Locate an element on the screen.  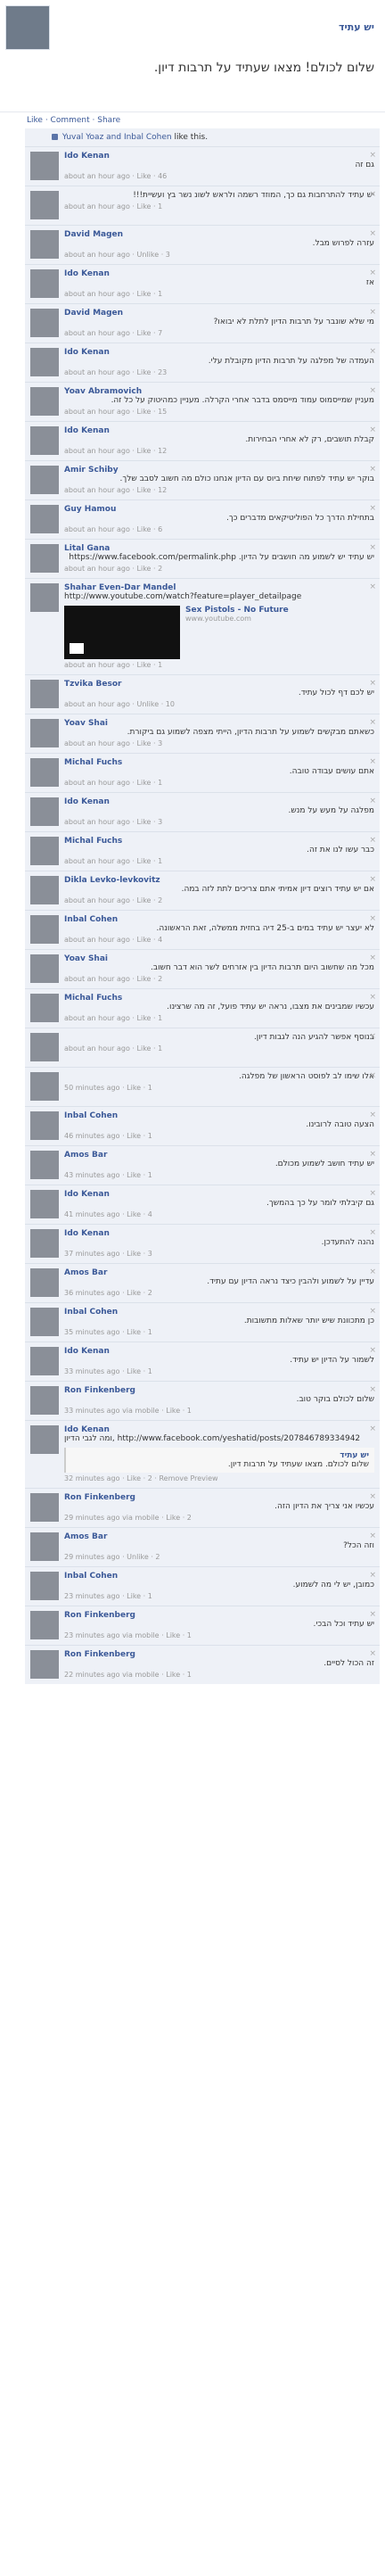
comment-meta: 50 minutes ago · Like · 1 is located at coordinates (219, 1088).